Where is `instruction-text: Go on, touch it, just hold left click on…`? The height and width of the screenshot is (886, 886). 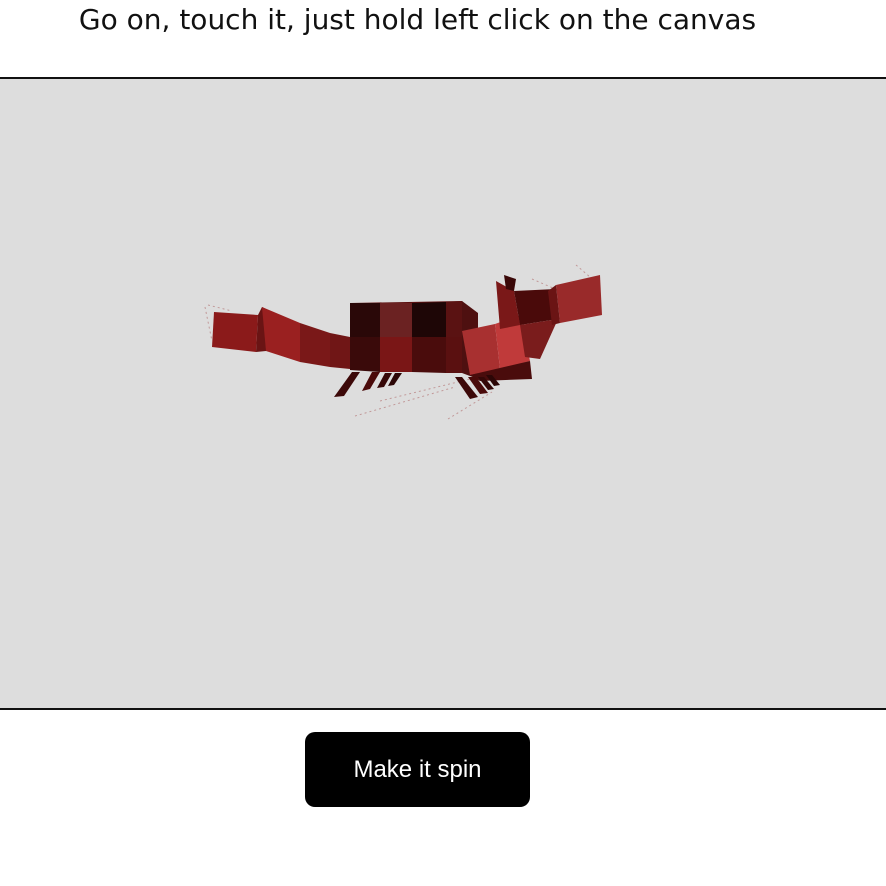
instruction-text: Go on, touch it, just hold left click on… is located at coordinates (417, 19).